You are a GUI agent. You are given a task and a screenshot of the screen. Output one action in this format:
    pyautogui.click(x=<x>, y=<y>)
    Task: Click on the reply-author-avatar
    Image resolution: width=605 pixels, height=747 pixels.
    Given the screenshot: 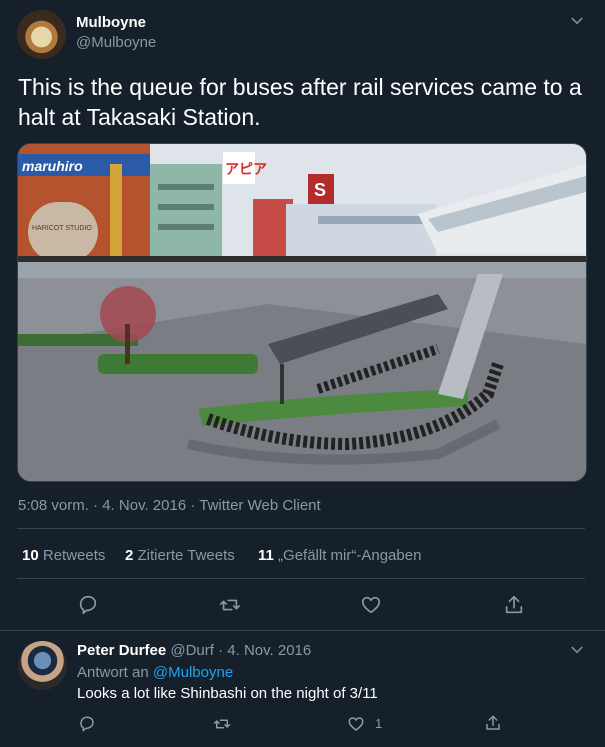 What is the action you would take?
    pyautogui.click(x=42, y=665)
    